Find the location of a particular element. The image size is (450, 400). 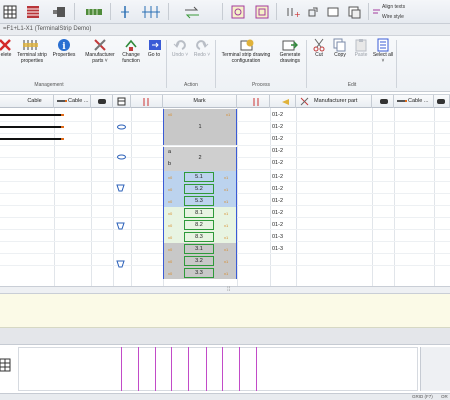

delete-button: elete is located at coordinates (6, 55).